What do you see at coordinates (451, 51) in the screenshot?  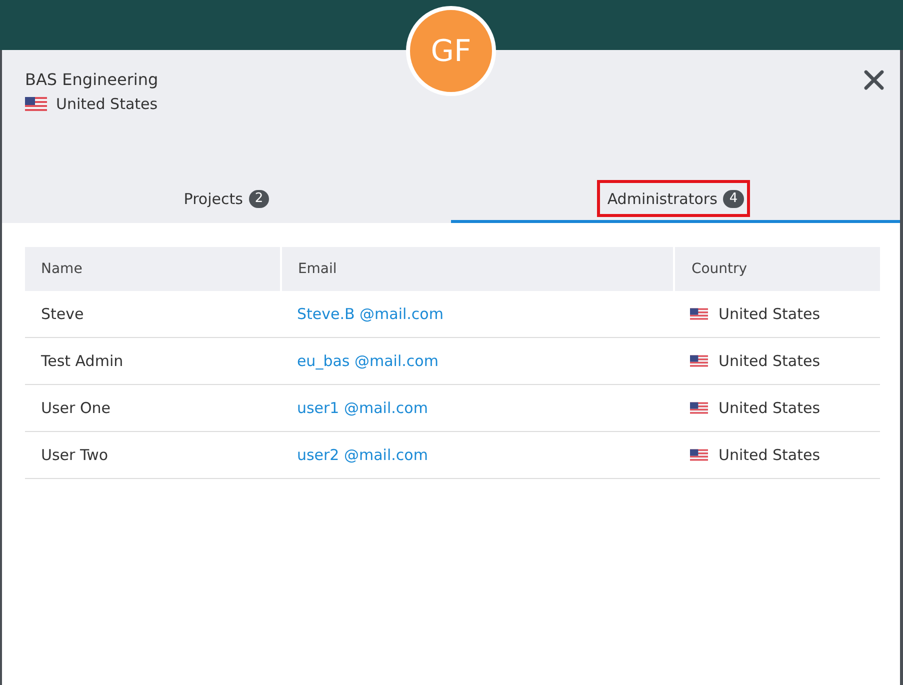 I see `avatar: GF` at bounding box center [451, 51].